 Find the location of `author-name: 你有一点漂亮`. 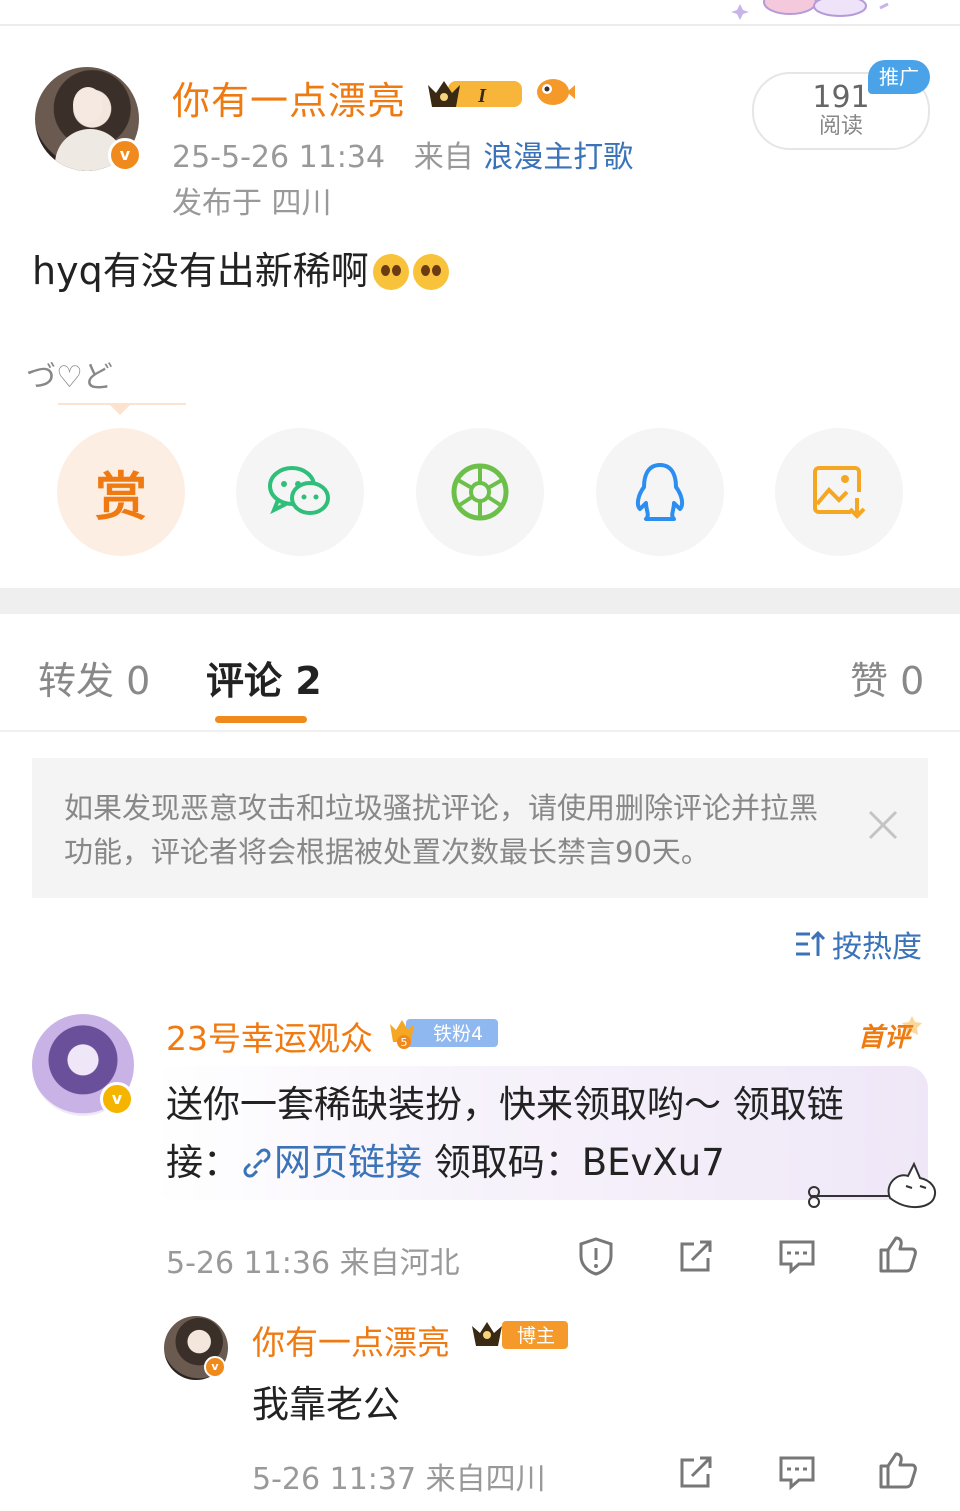

author-name: 你有一点漂亮 is located at coordinates (289, 97).